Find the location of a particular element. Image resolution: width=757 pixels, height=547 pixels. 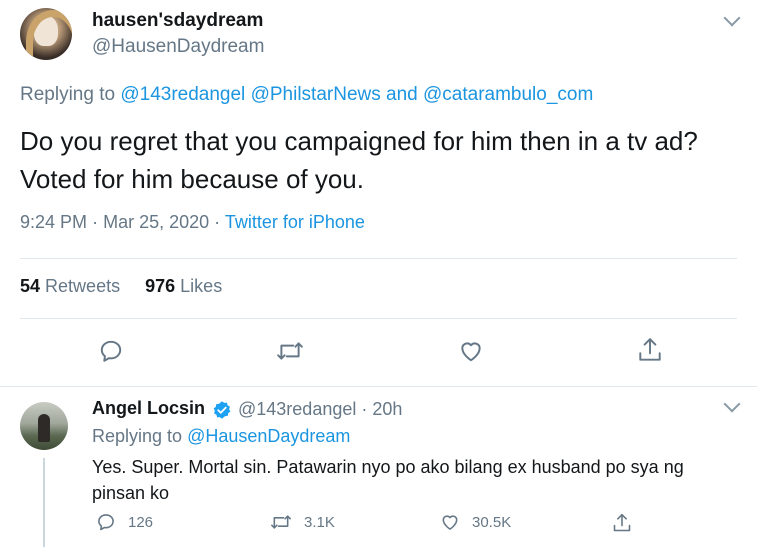

retweets-label: Retweets is located at coordinates (83, 286).